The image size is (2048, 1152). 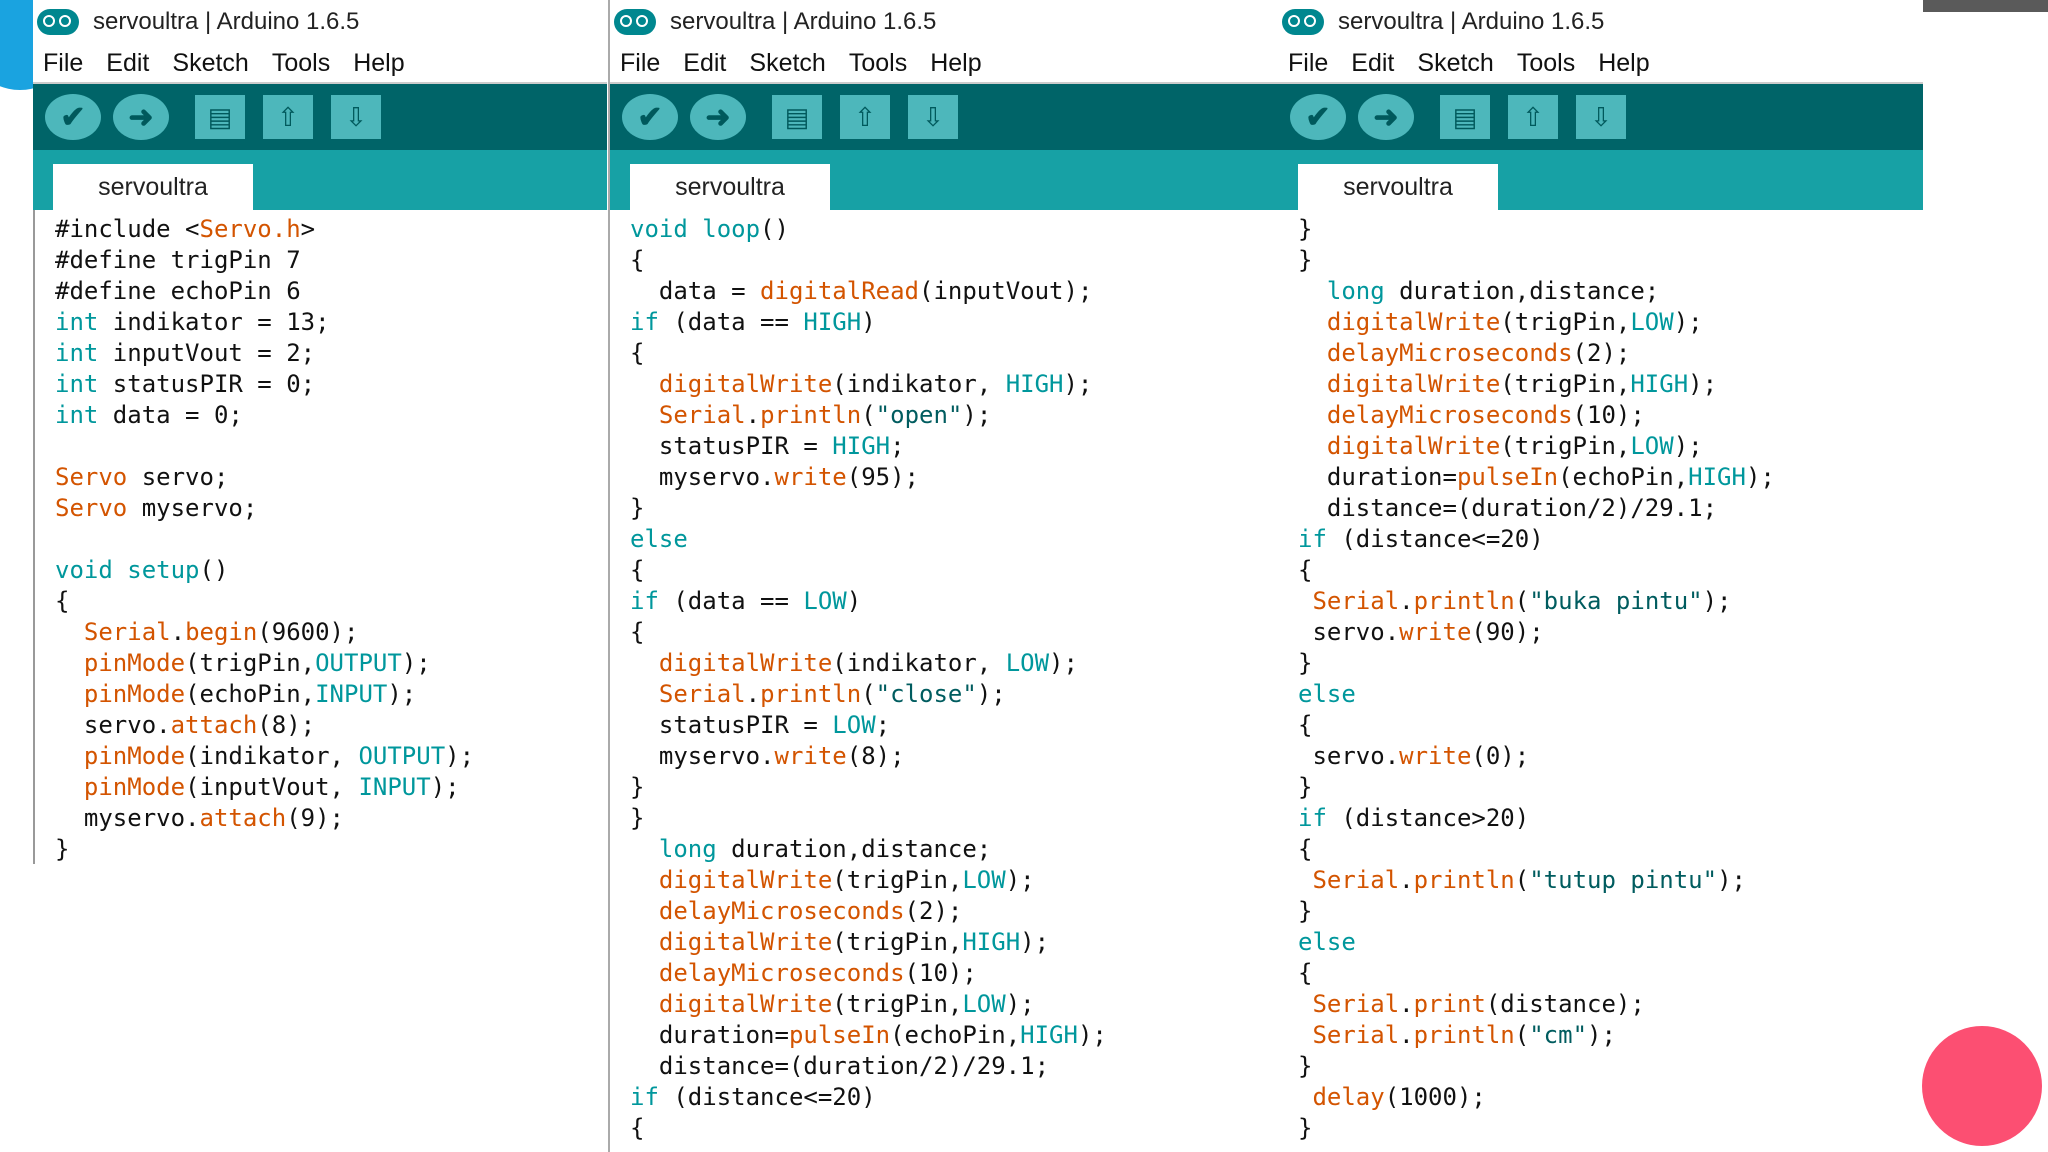 I want to click on code-token: LOW, so click(x=825, y=601).